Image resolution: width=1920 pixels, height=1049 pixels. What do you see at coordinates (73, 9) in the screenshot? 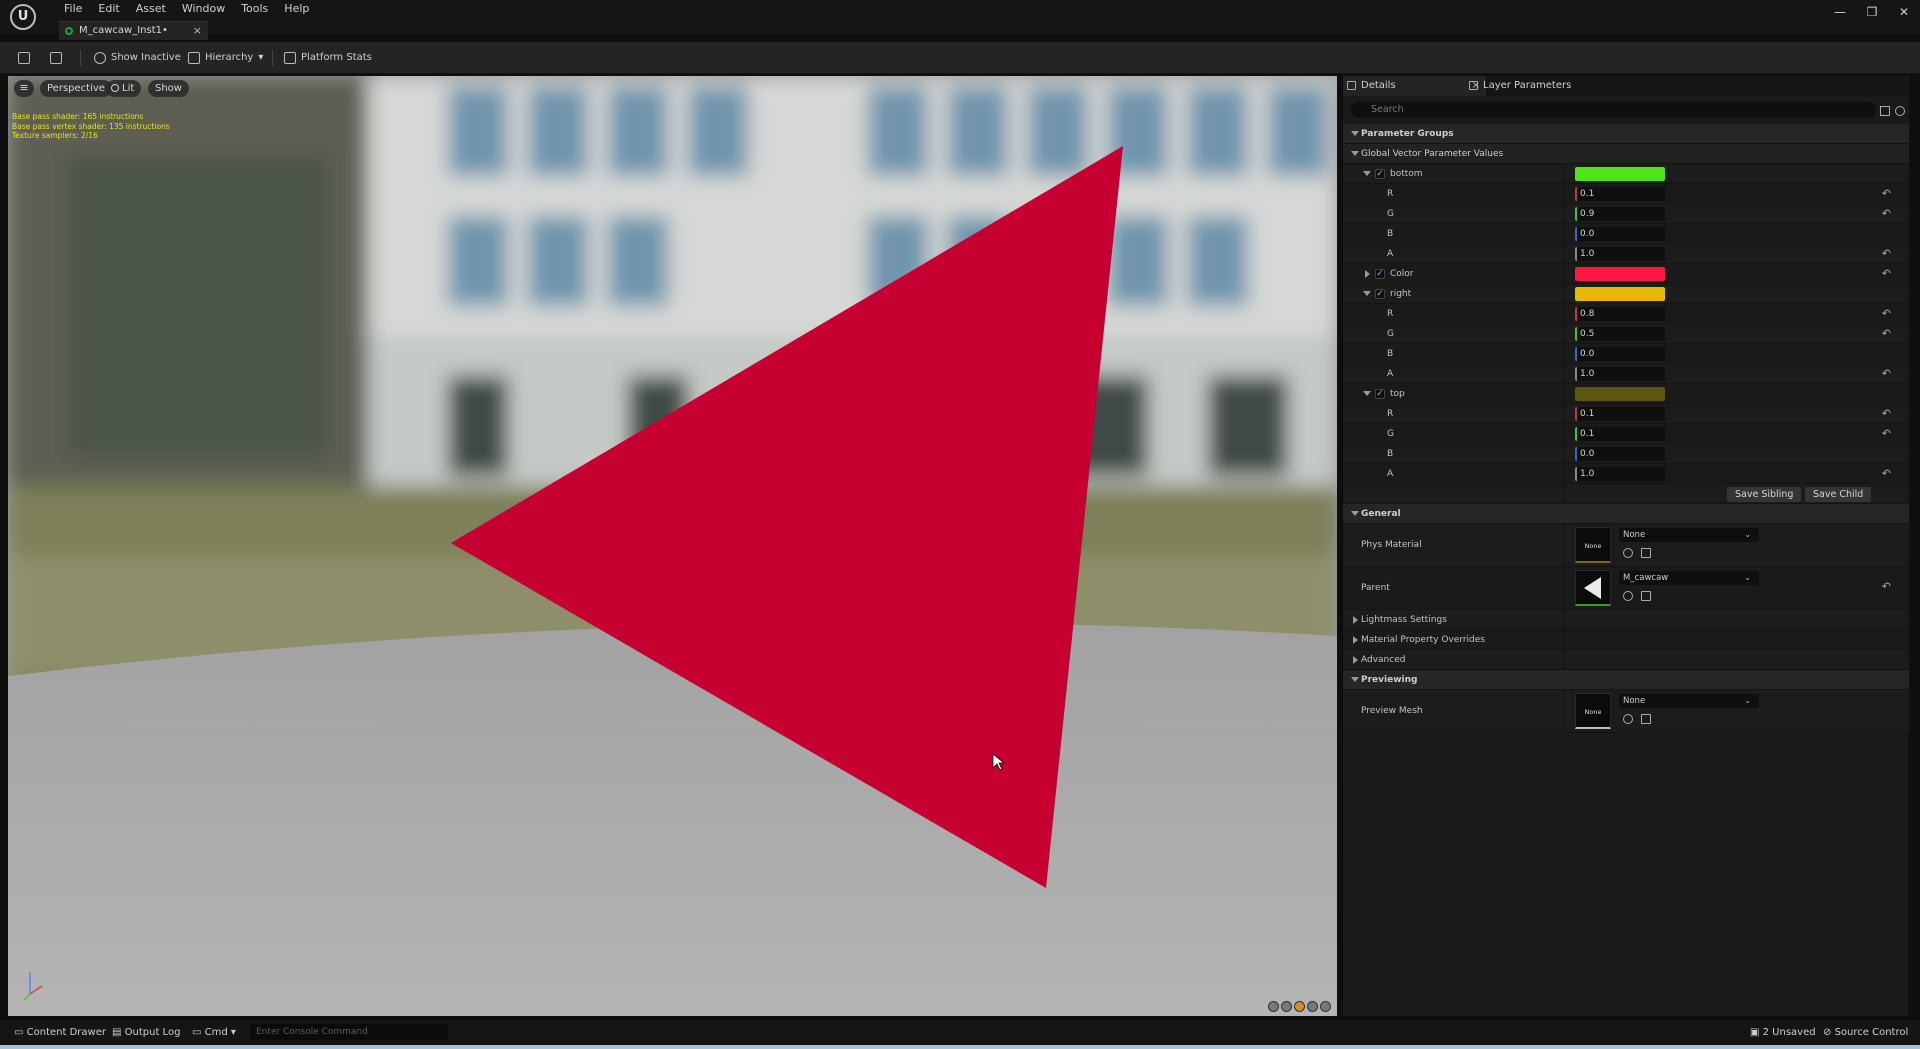
I see `menu-file: File` at bounding box center [73, 9].